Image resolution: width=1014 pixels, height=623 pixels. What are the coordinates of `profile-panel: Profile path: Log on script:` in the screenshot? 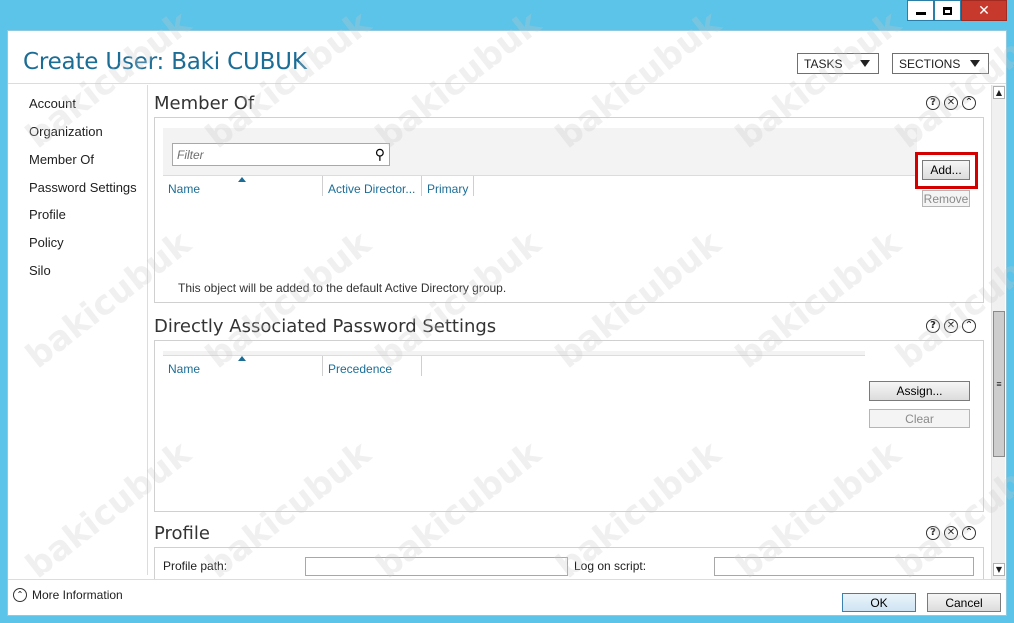 It's located at (569, 563).